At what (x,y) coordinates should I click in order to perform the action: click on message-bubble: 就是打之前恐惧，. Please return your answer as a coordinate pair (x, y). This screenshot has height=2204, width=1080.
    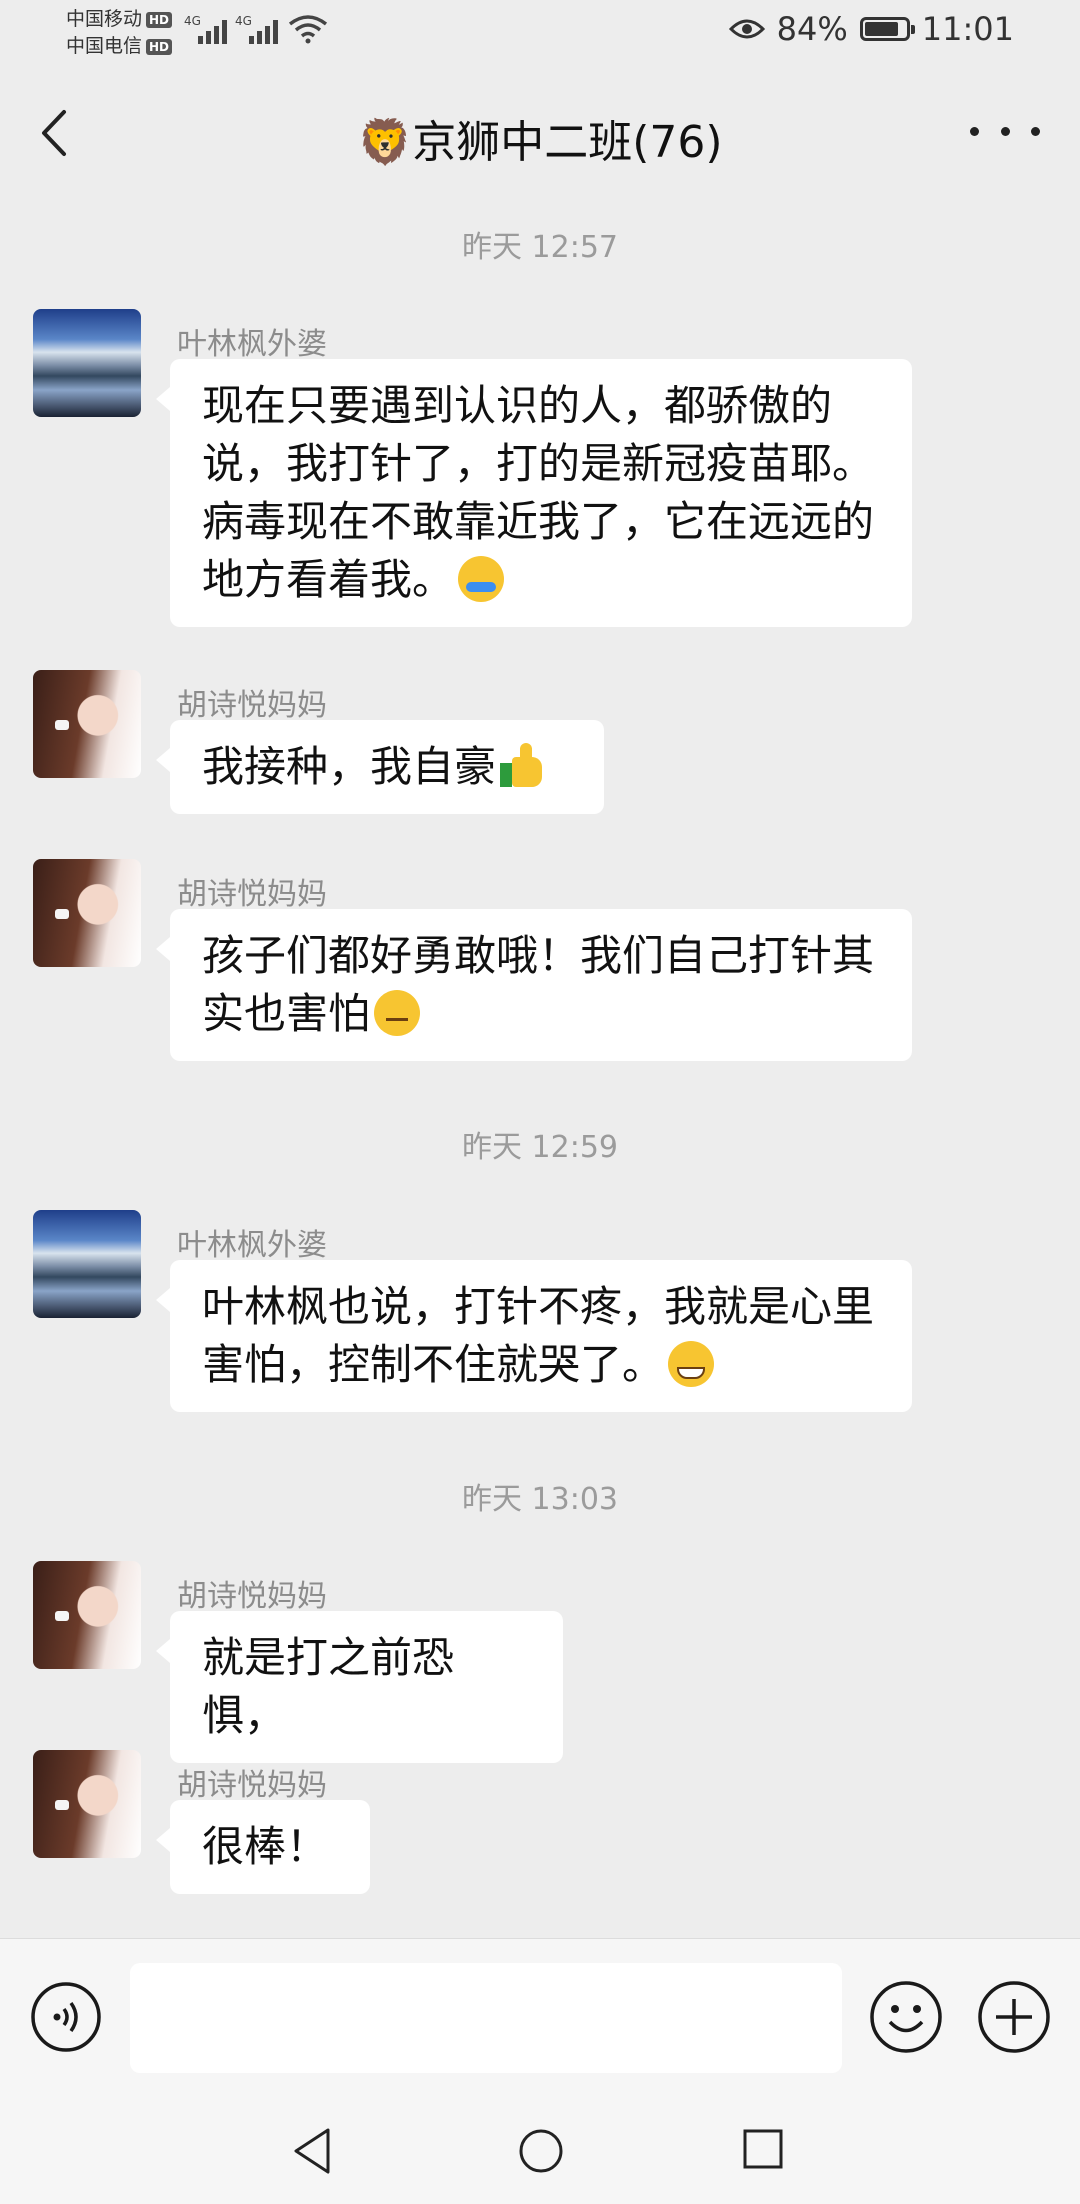
    Looking at the image, I should click on (359, 1687).